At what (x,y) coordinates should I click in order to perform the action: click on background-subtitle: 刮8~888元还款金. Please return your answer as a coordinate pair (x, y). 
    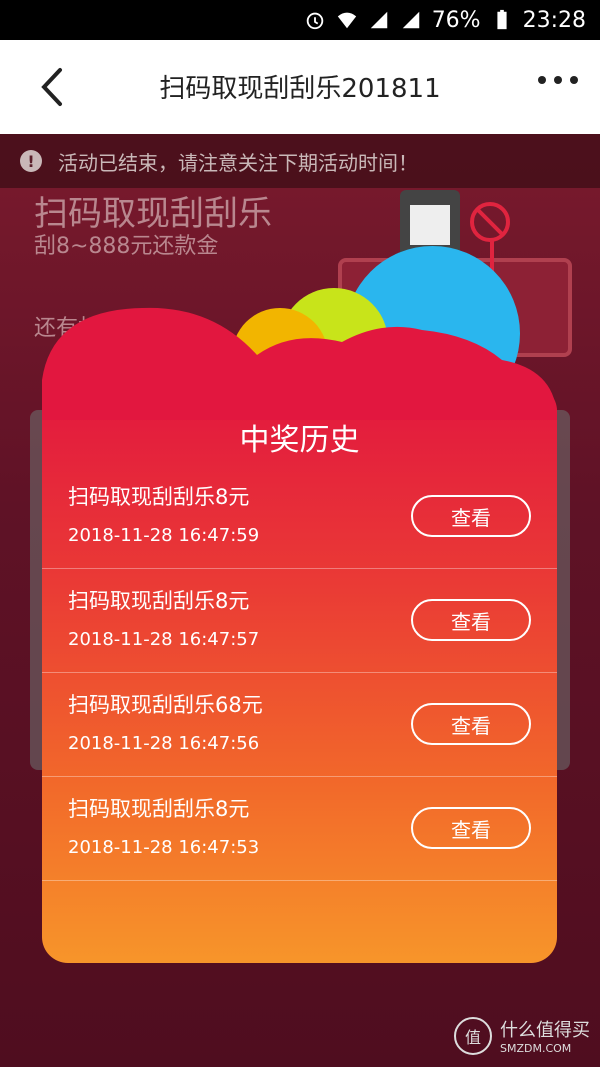
    Looking at the image, I should click on (126, 246).